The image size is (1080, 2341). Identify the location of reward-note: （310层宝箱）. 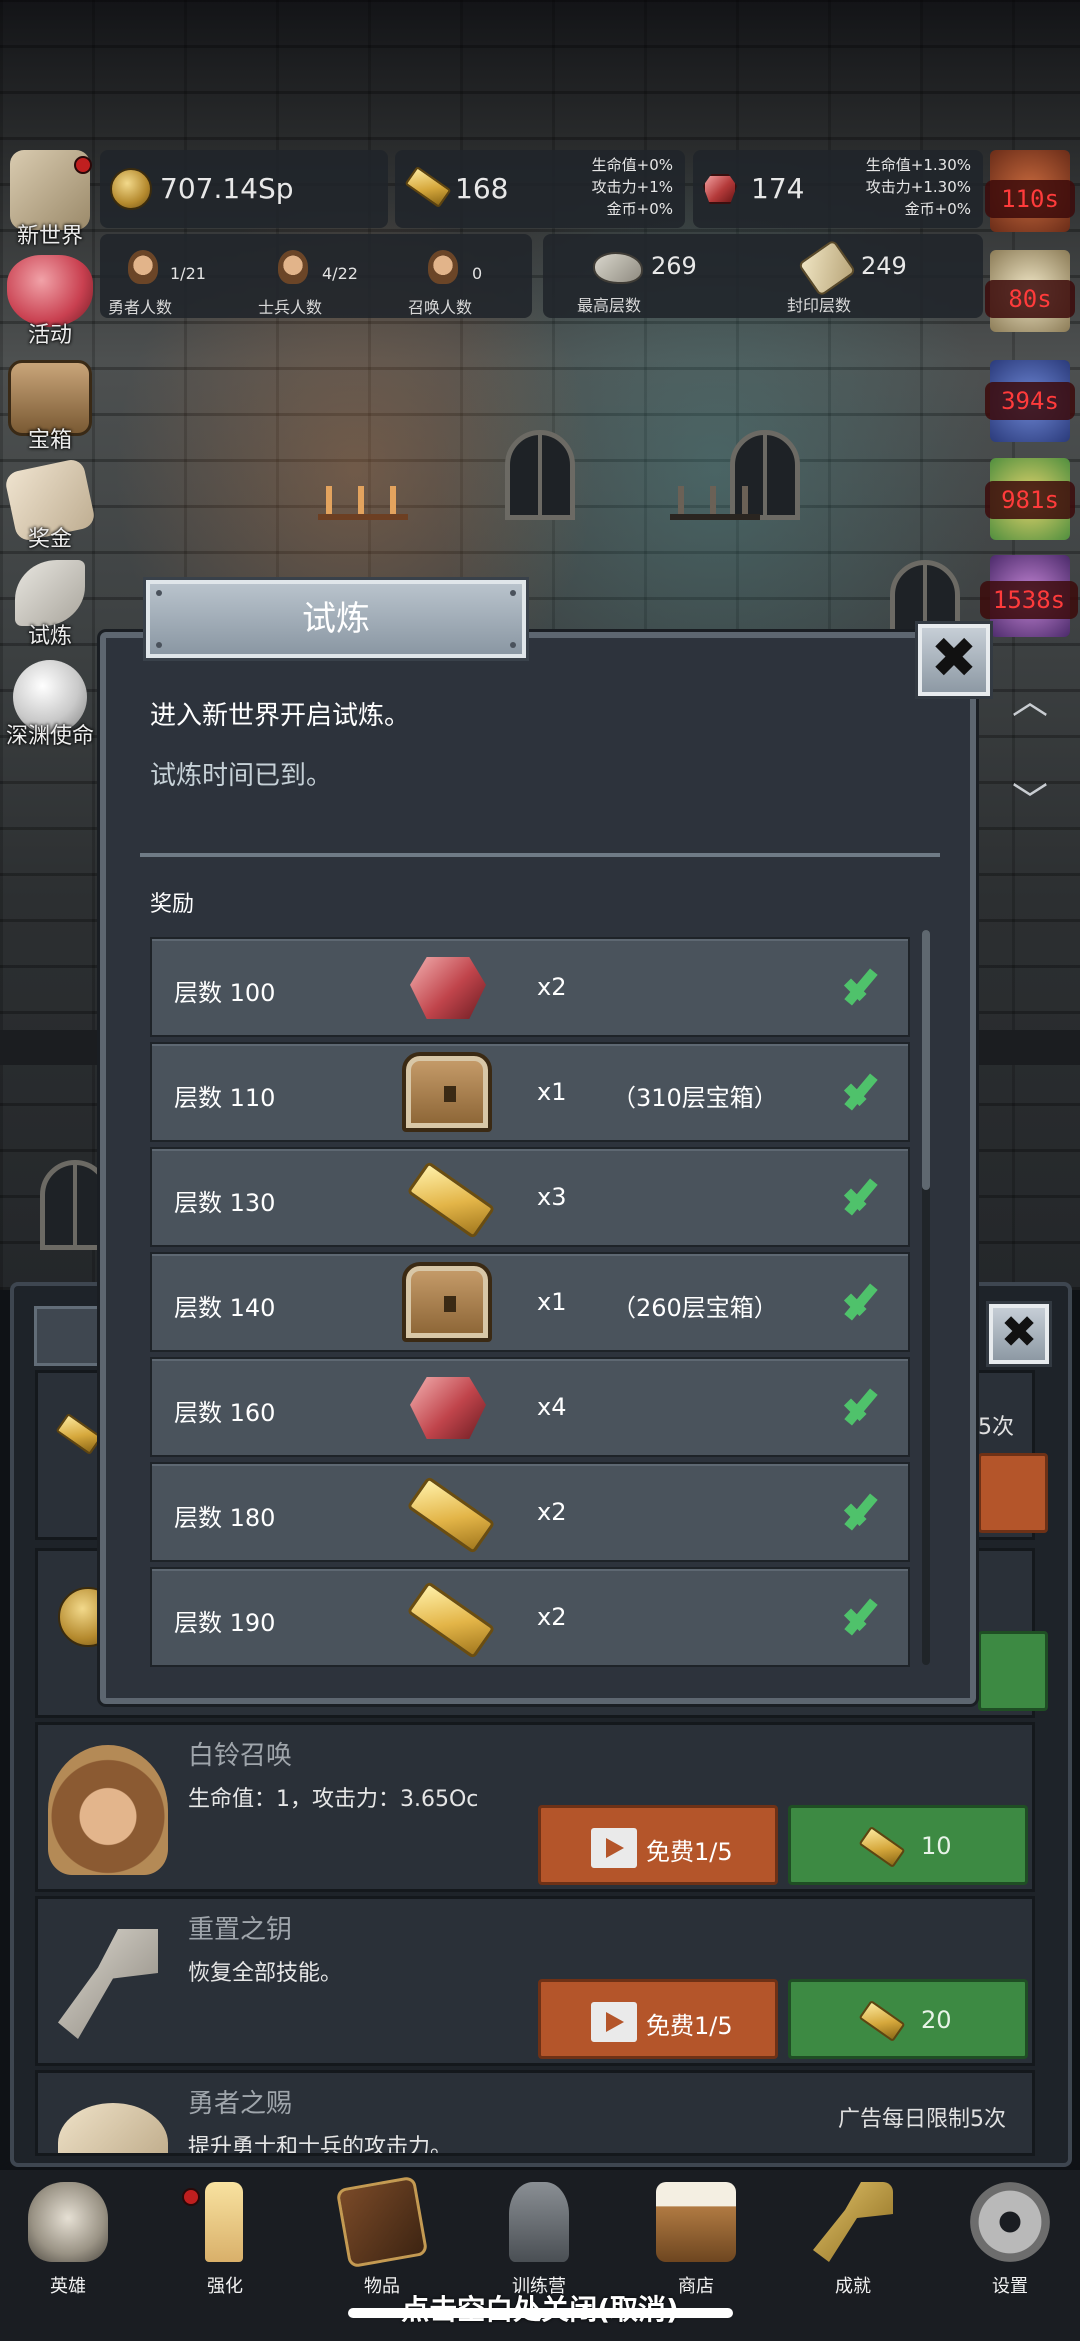
(695, 1098).